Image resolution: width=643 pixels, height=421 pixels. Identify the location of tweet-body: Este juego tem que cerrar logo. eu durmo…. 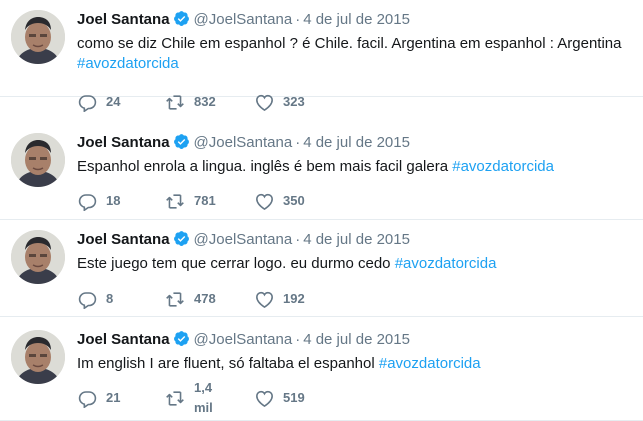
(236, 263).